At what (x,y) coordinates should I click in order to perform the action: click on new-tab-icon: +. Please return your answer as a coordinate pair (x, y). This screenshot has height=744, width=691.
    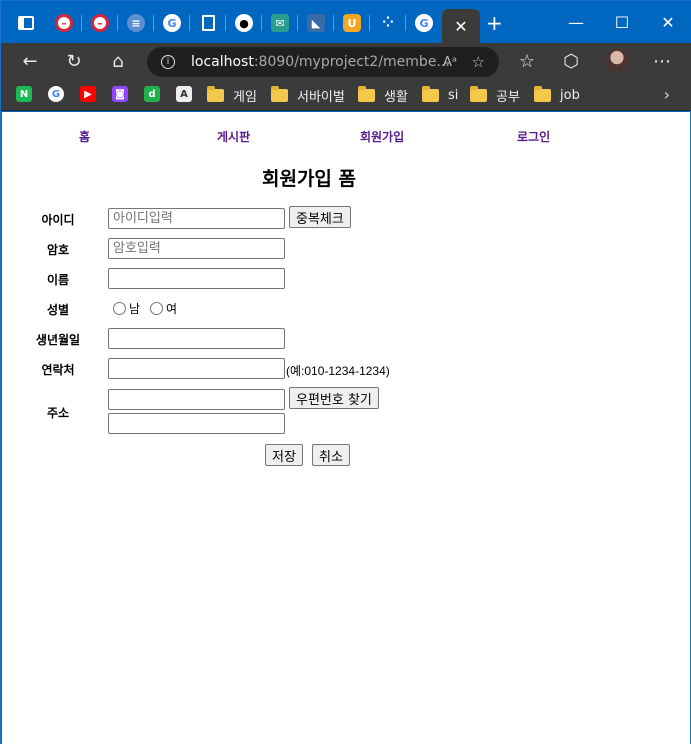
    Looking at the image, I should click on (494, 23).